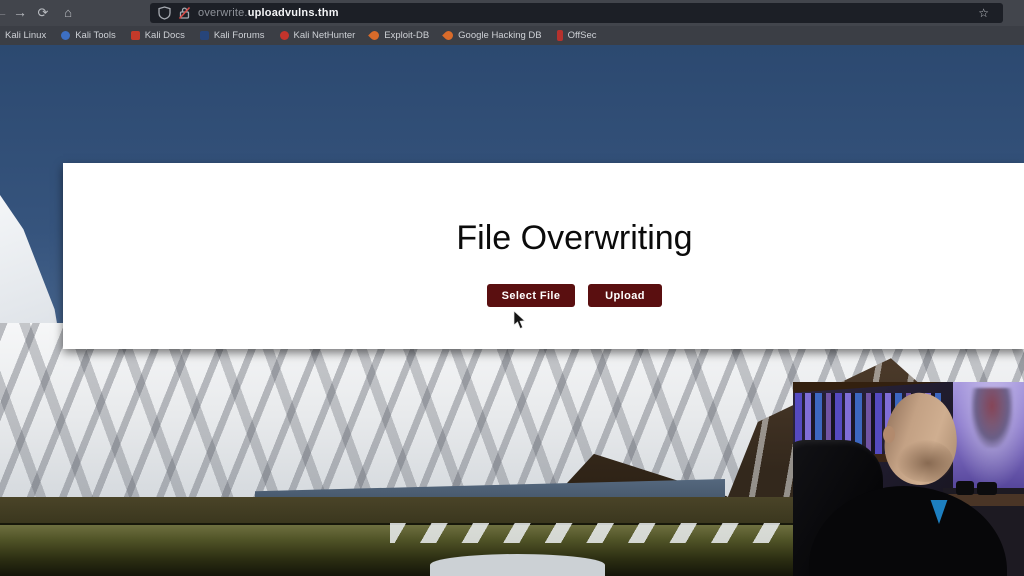 This screenshot has width=1024, height=576. What do you see at coordinates (574, 238) in the screenshot?
I see `page-title: File Overwriting` at bounding box center [574, 238].